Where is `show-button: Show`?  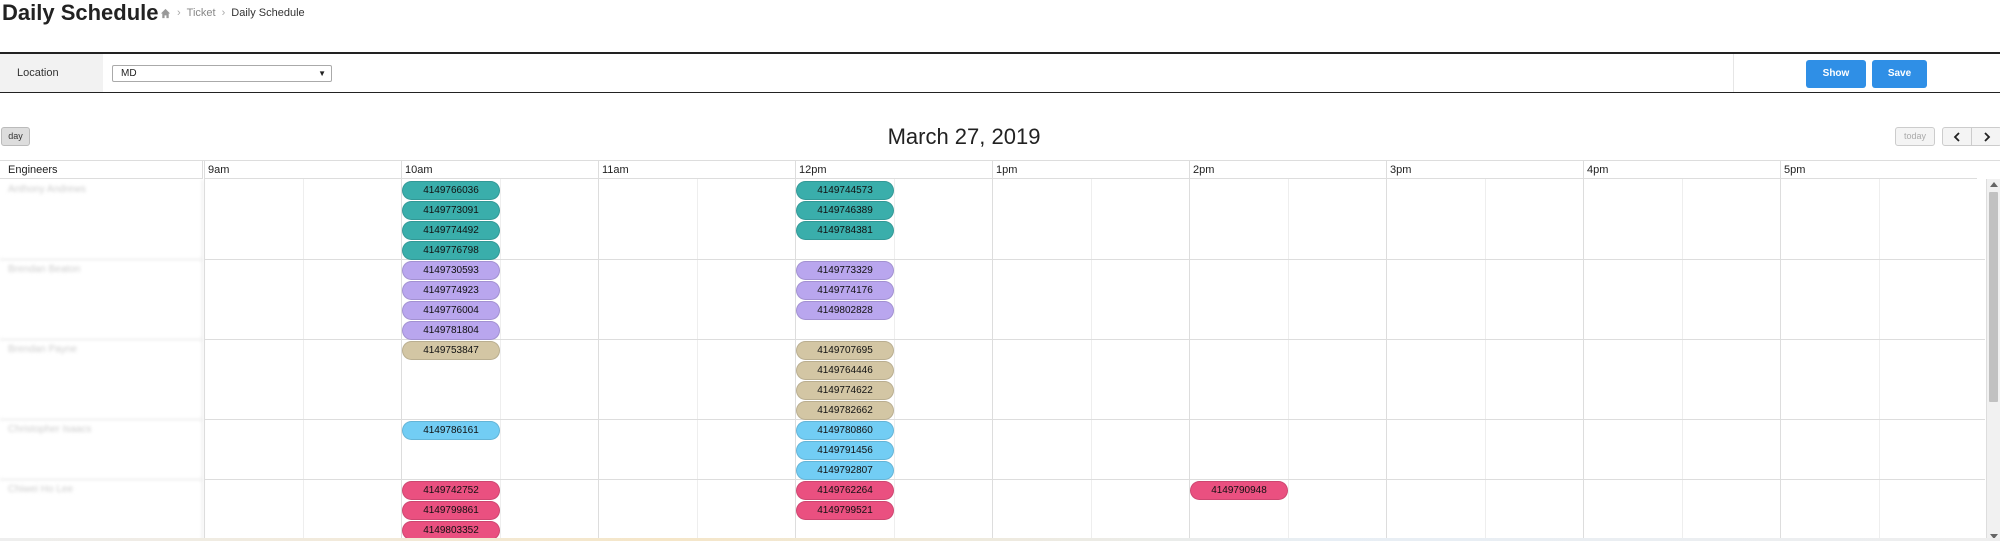
show-button: Show is located at coordinates (1836, 74).